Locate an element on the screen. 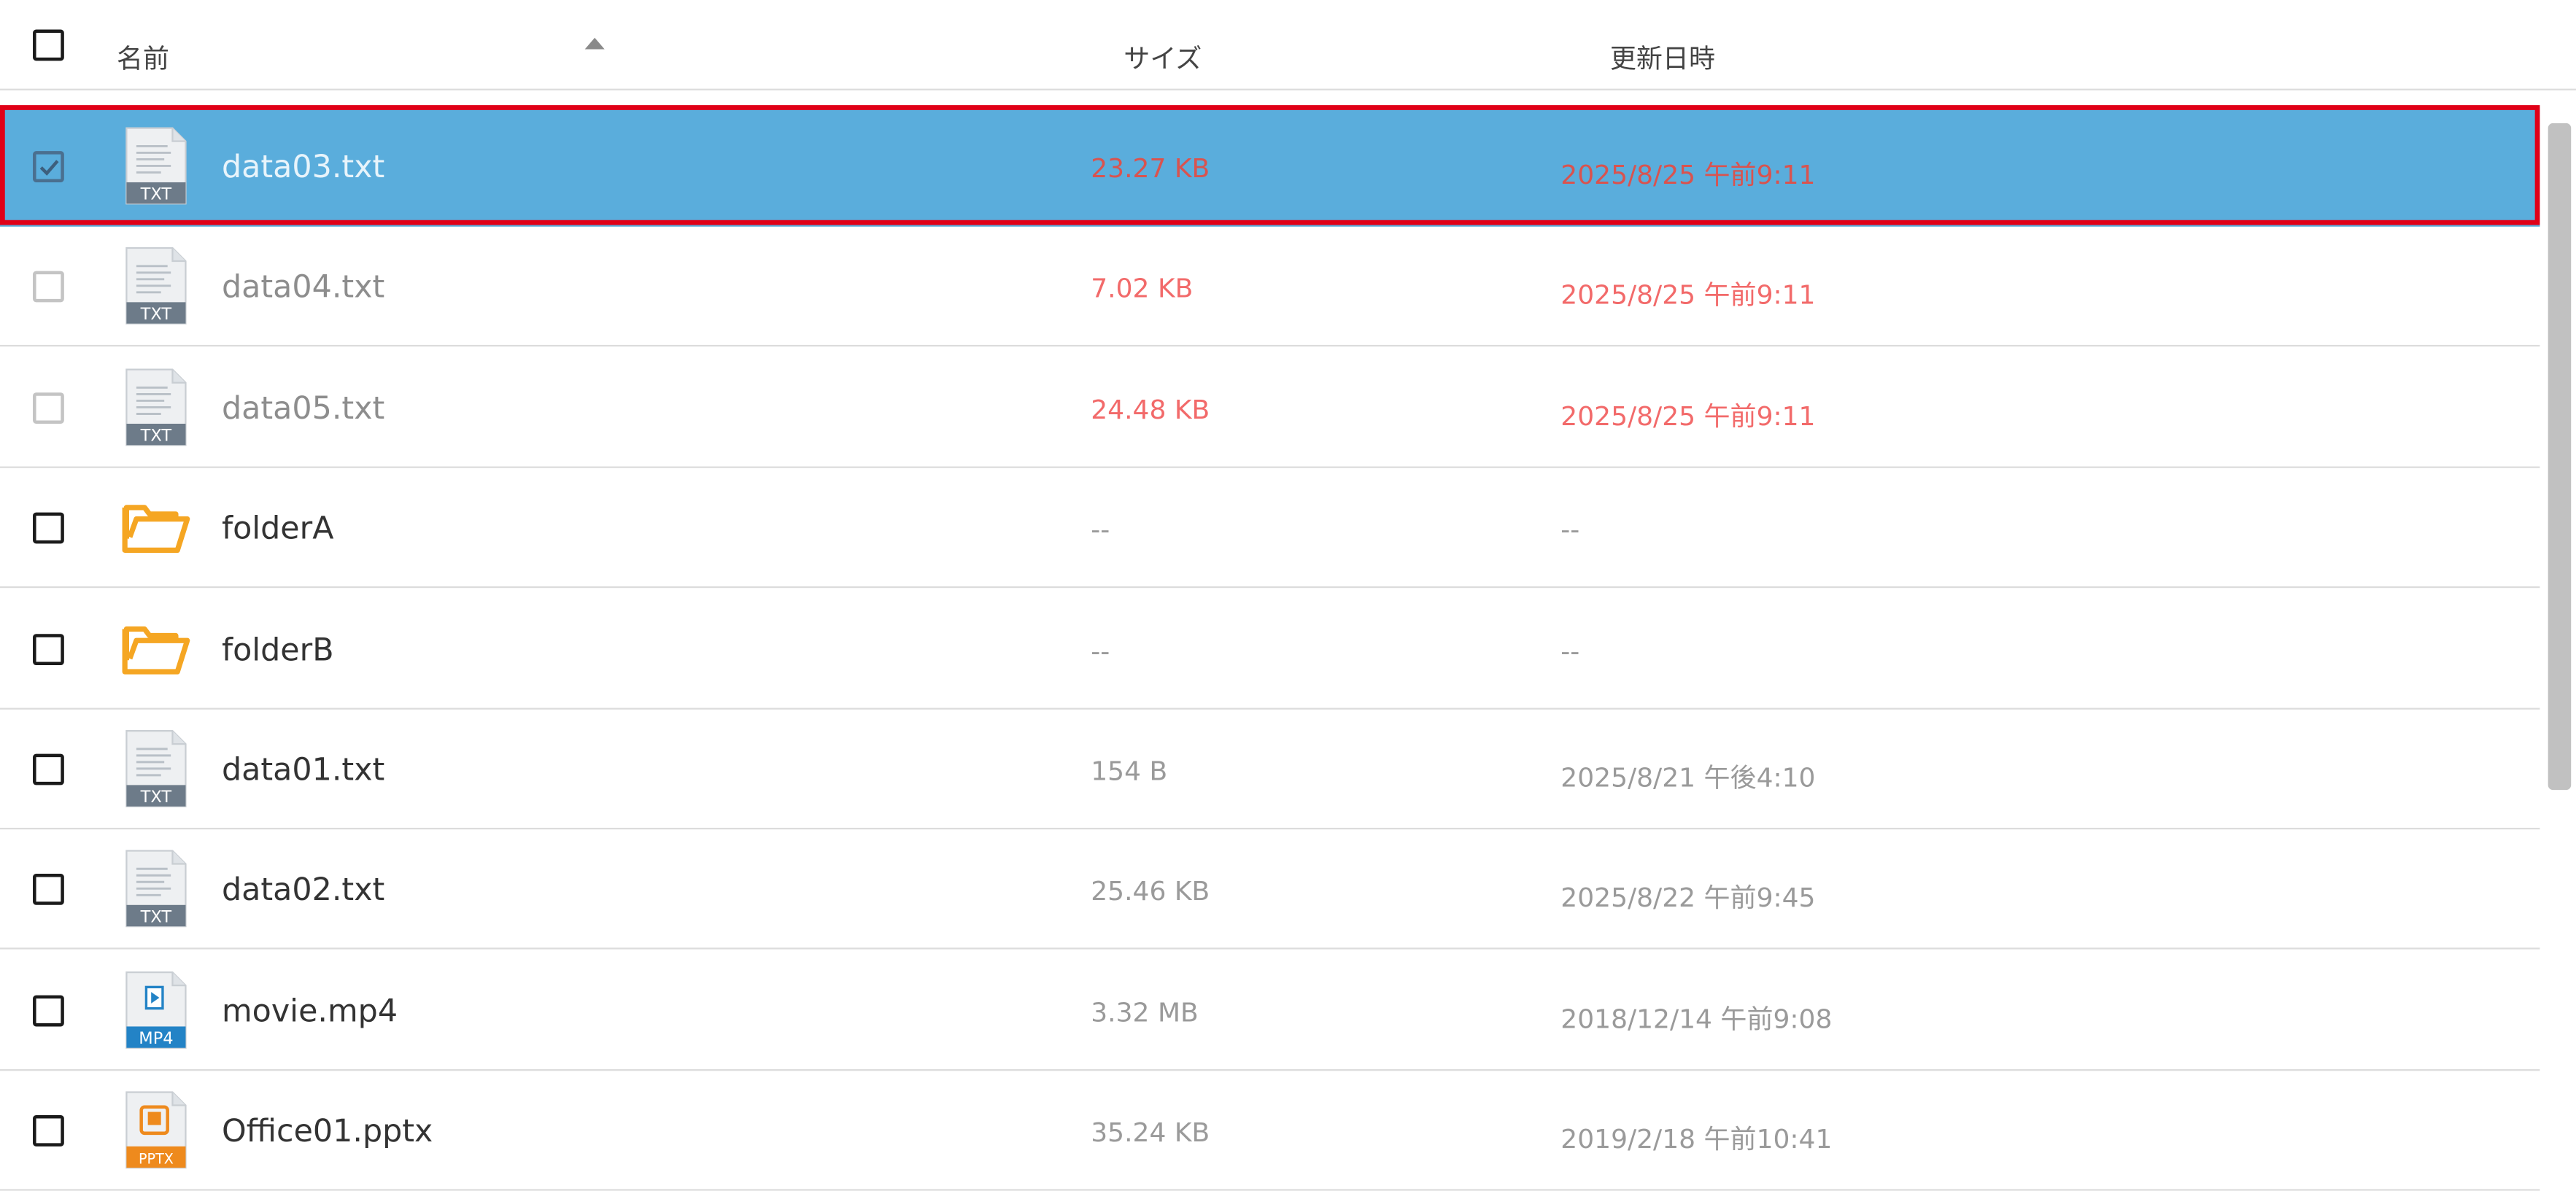 Image resolution: width=2576 pixels, height=1191 pixels. file-row: TXT data01.txt 154 B 2025/8/21 午後4:10 is located at coordinates (1270, 770).